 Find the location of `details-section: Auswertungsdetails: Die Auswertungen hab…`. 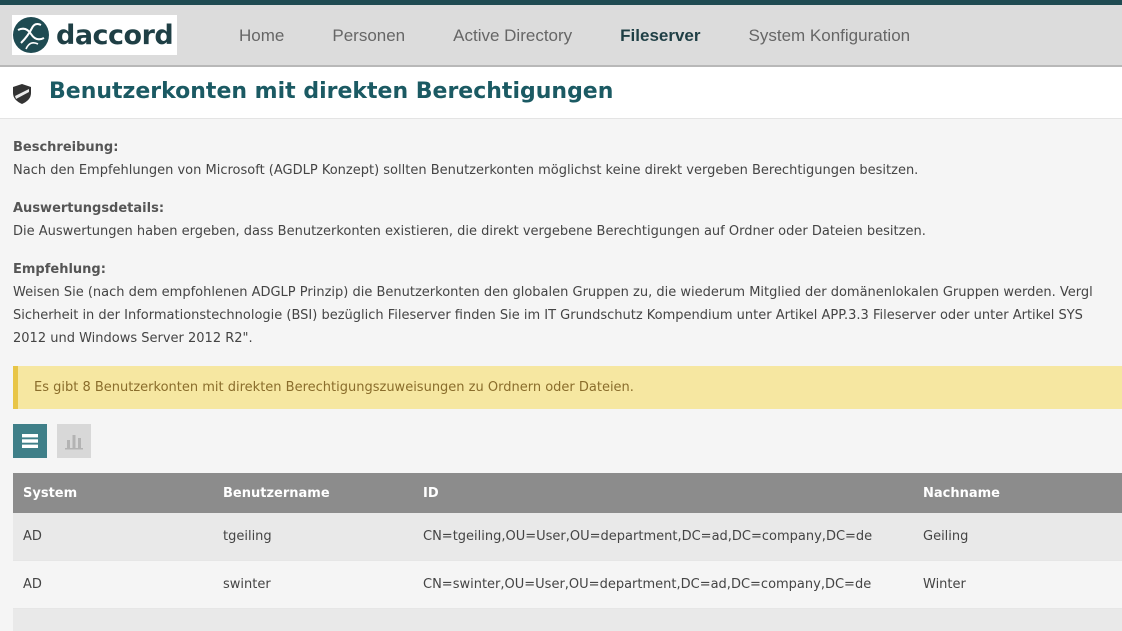

details-section: Auswertungsdetails: Die Auswertungen hab… is located at coordinates (567, 220).